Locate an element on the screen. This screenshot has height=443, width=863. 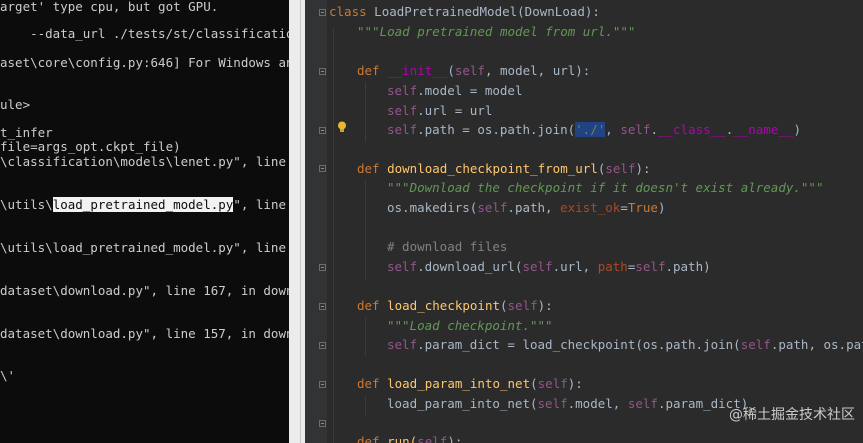
terminal-path-segment: \utils\ is located at coordinates (26, 204).